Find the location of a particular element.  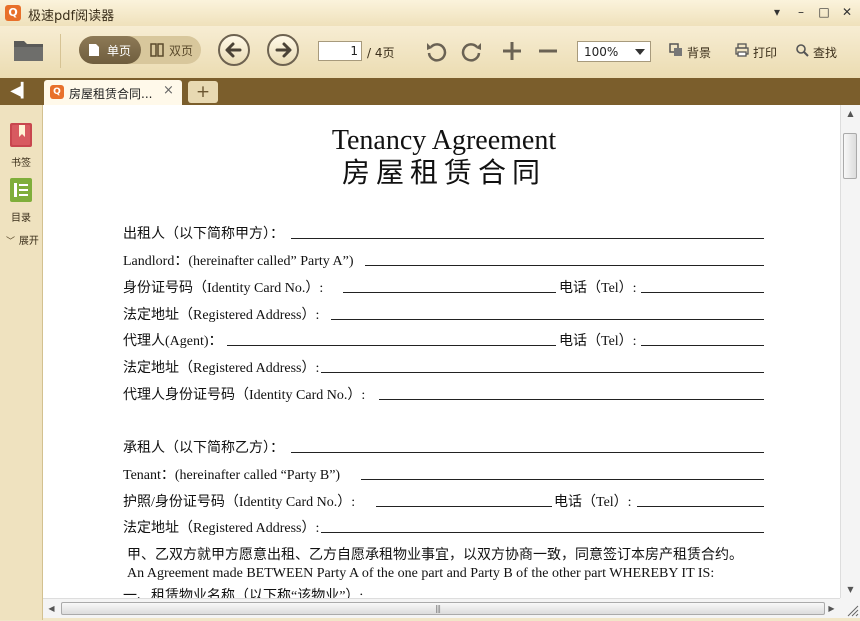

app-title: 极速pdf阅读器 is located at coordinates (71, 16).